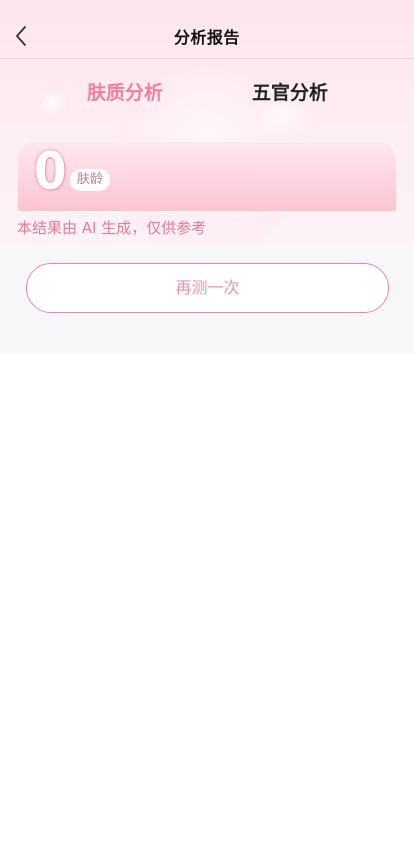  I want to click on analysis-tabs: 肤质分析 五官分析, so click(207, 94).